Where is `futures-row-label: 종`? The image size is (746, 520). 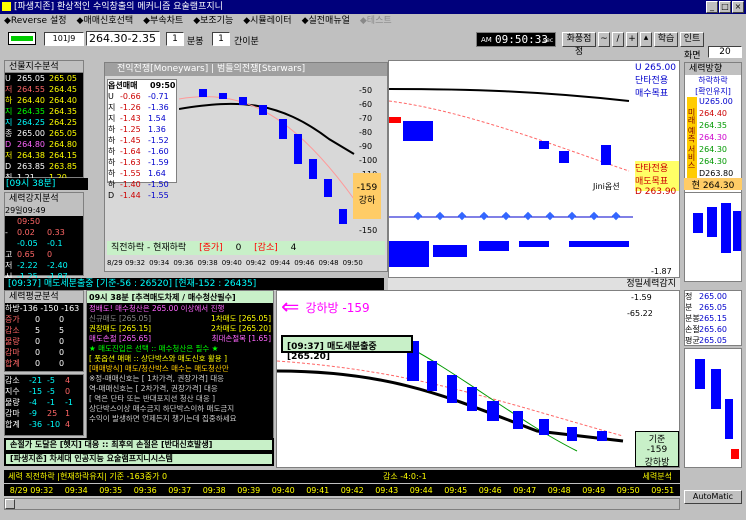
futures-row-label: 종 is located at coordinates (9, 133).